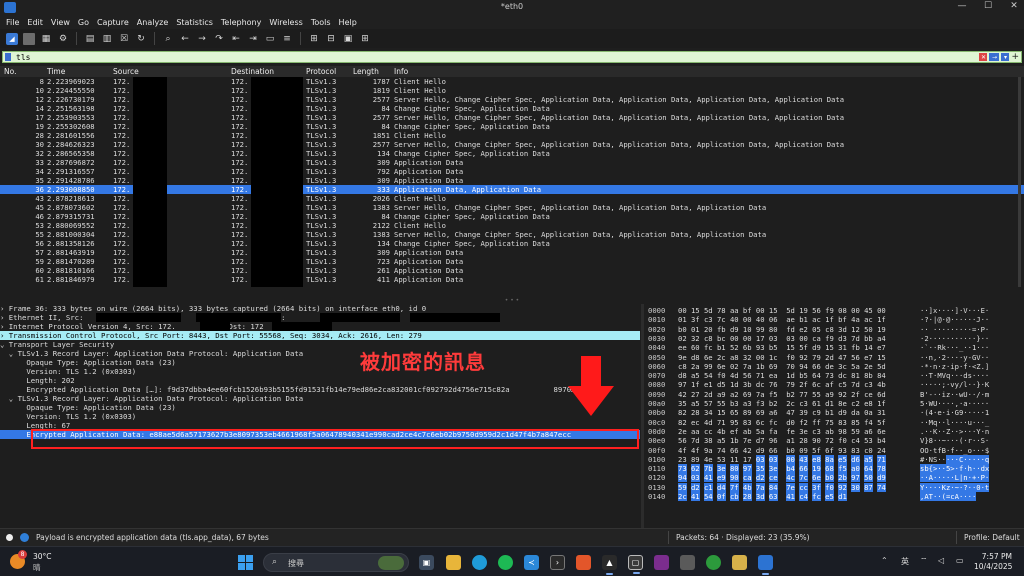 This screenshot has height=576, width=1024. What do you see at coordinates (113, 22) in the screenshot?
I see `menu-capture: Capture` at bounding box center [113, 22].